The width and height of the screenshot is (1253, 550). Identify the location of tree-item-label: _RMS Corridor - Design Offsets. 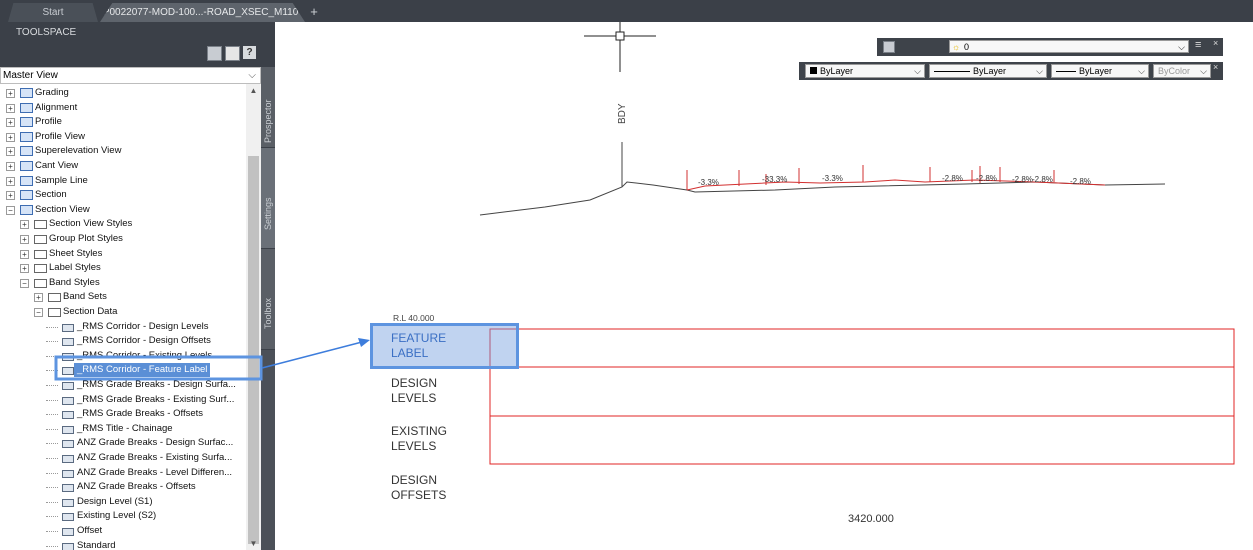
(144, 341).